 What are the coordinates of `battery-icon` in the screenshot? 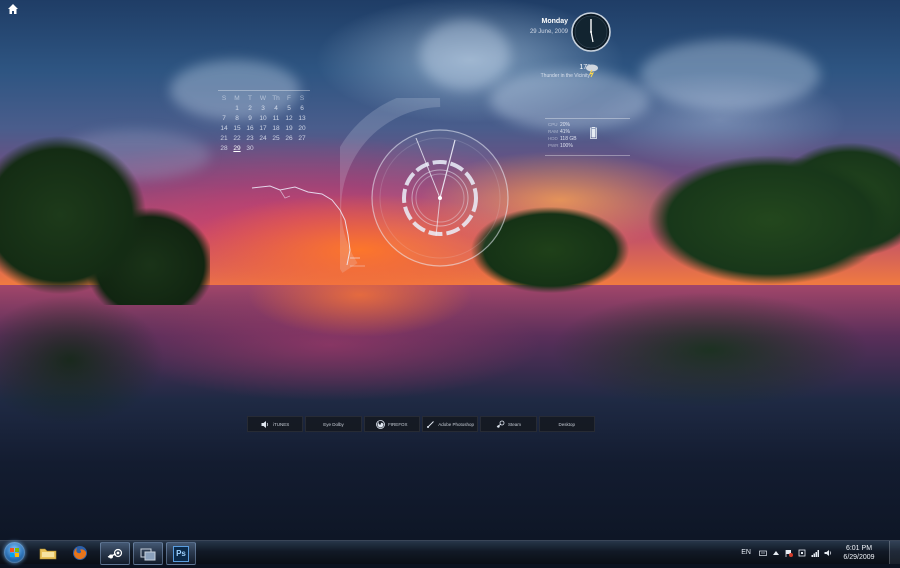 It's located at (593, 133).